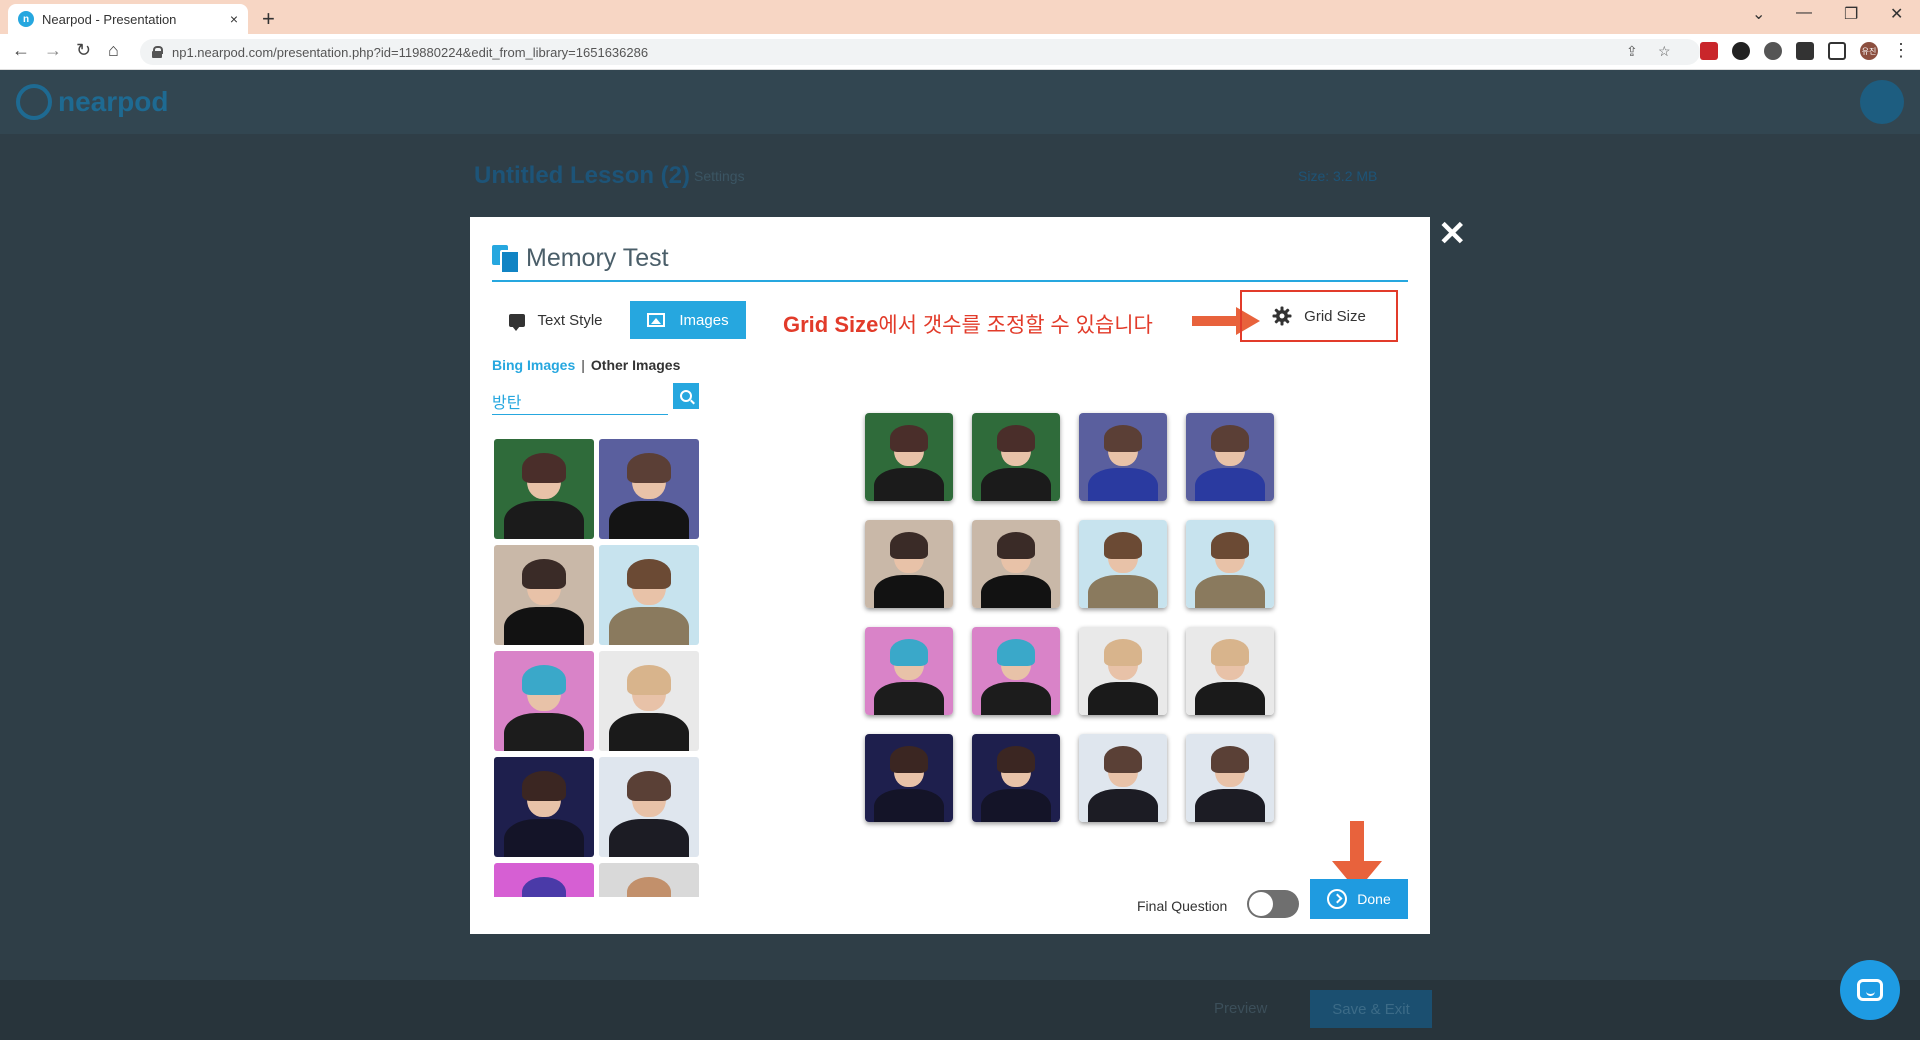  What do you see at coordinates (157, 52) in the screenshot?
I see `lock-icon` at bounding box center [157, 52].